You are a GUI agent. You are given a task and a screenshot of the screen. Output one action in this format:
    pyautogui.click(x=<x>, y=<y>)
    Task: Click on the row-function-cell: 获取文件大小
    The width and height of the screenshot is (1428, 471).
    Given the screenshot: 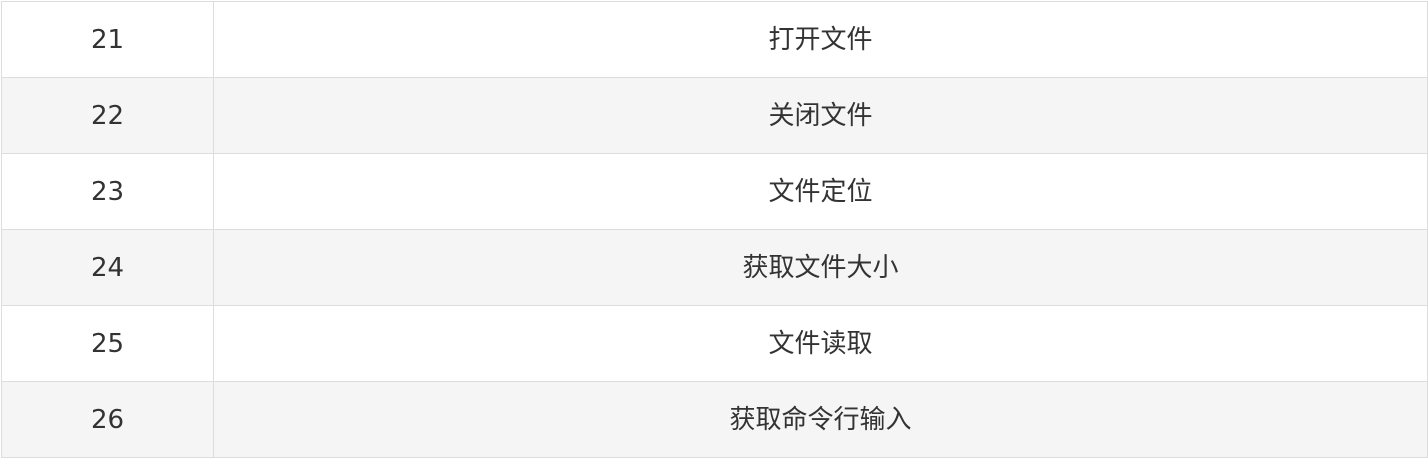 What is the action you would take?
    pyautogui.click(x=820, y=267)
    